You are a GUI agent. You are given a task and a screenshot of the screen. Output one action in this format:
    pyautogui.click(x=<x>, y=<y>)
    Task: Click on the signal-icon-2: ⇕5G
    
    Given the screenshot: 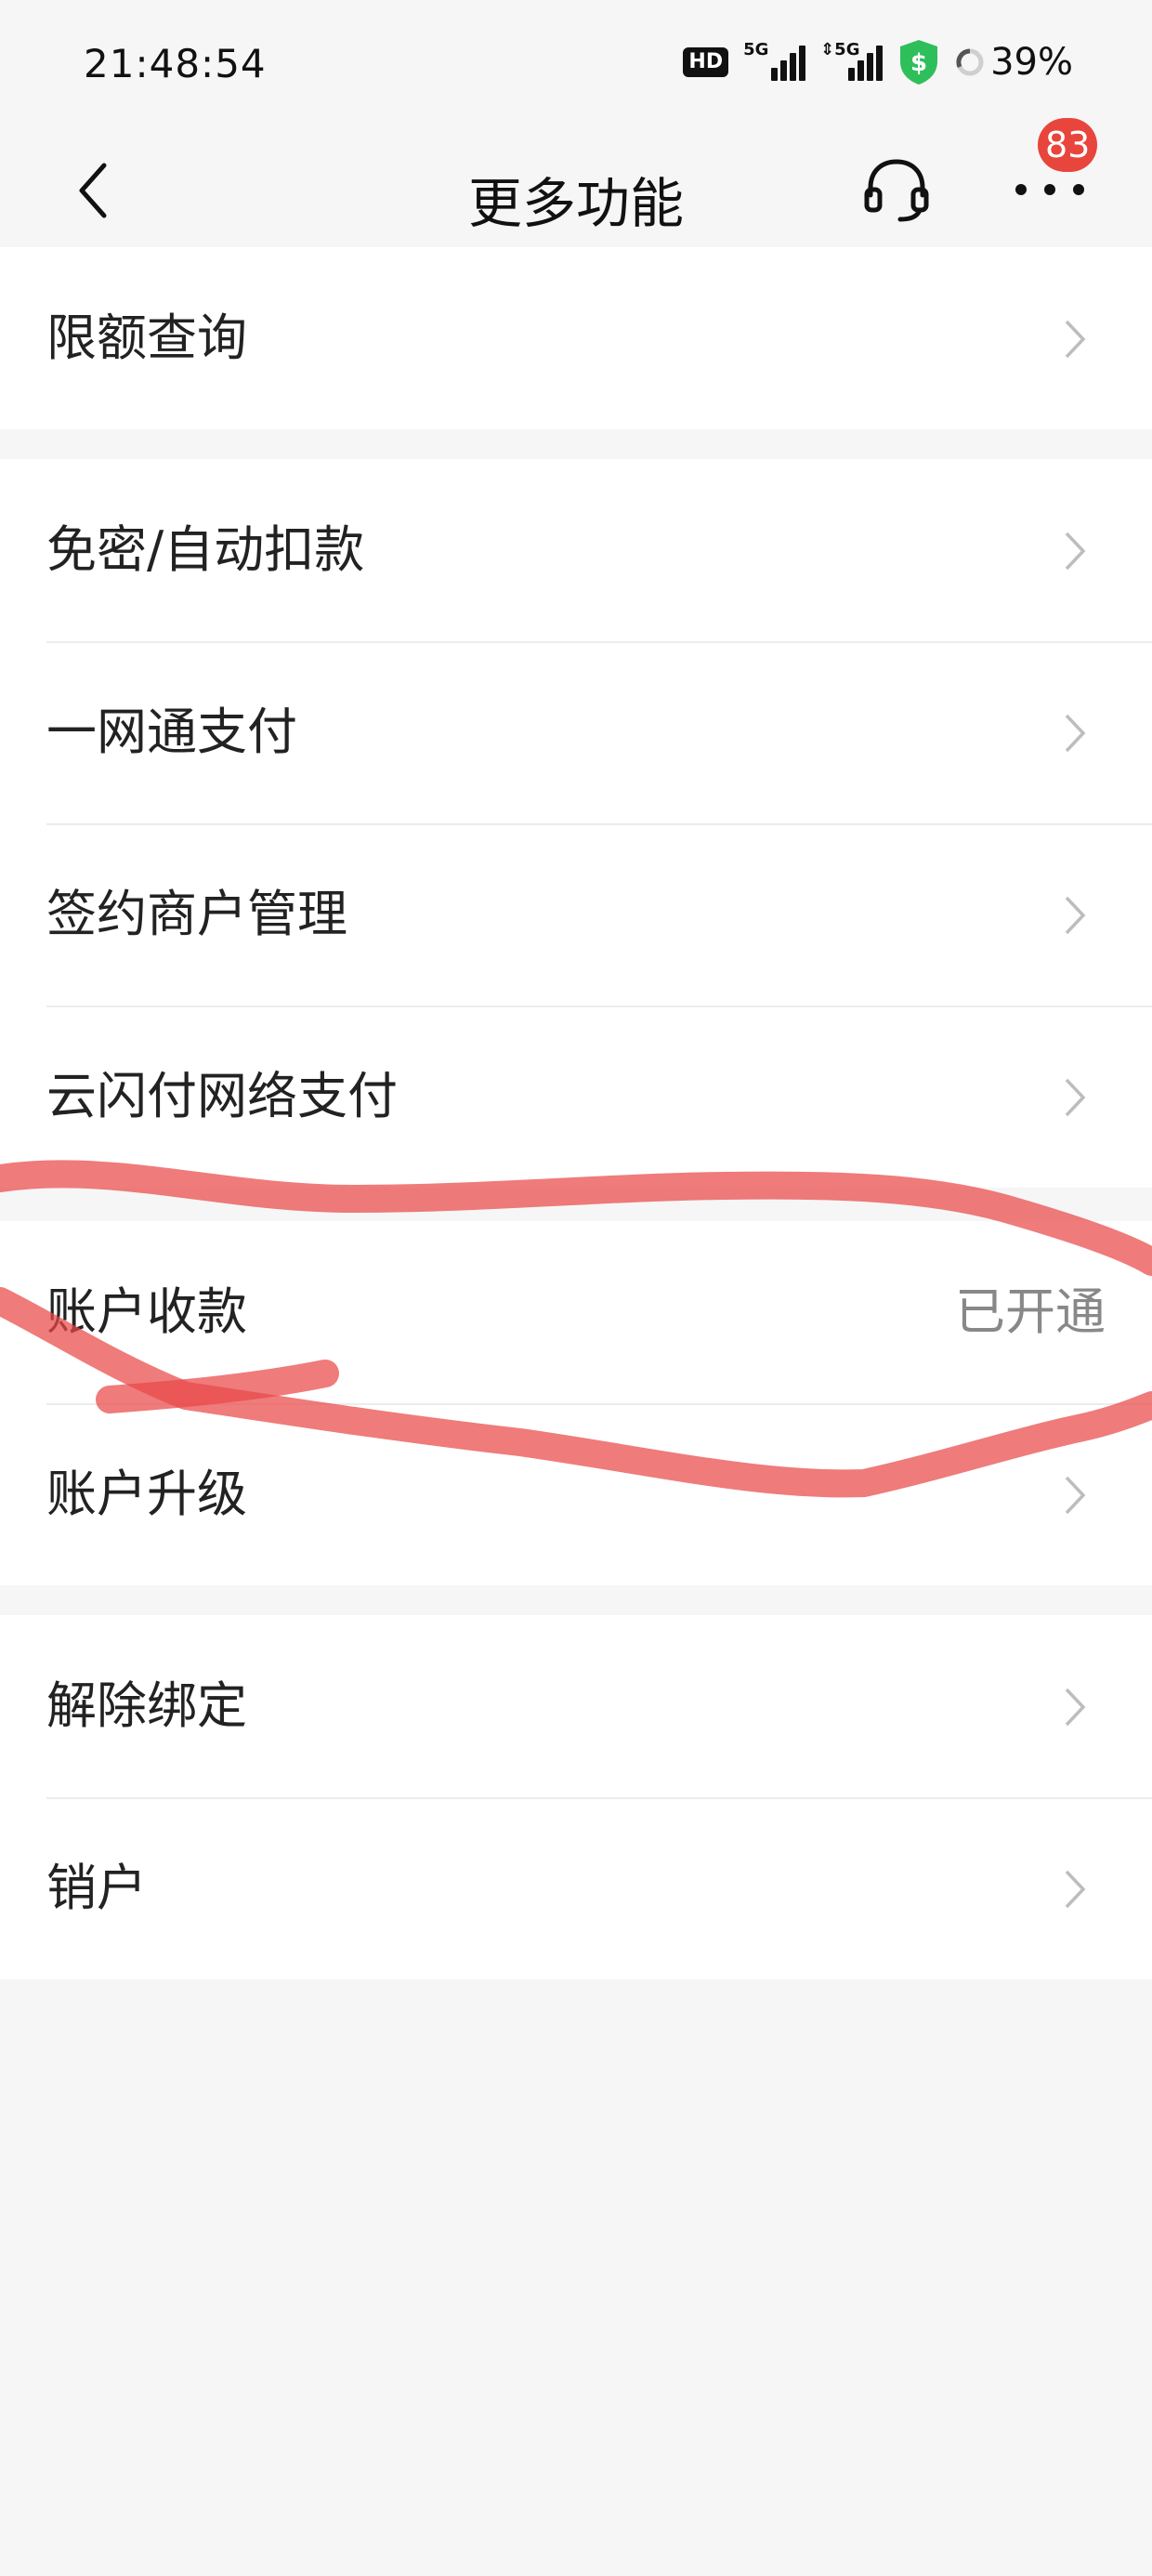 What is the action you would take?
    pyautogui.click(x=852, y=60)
    